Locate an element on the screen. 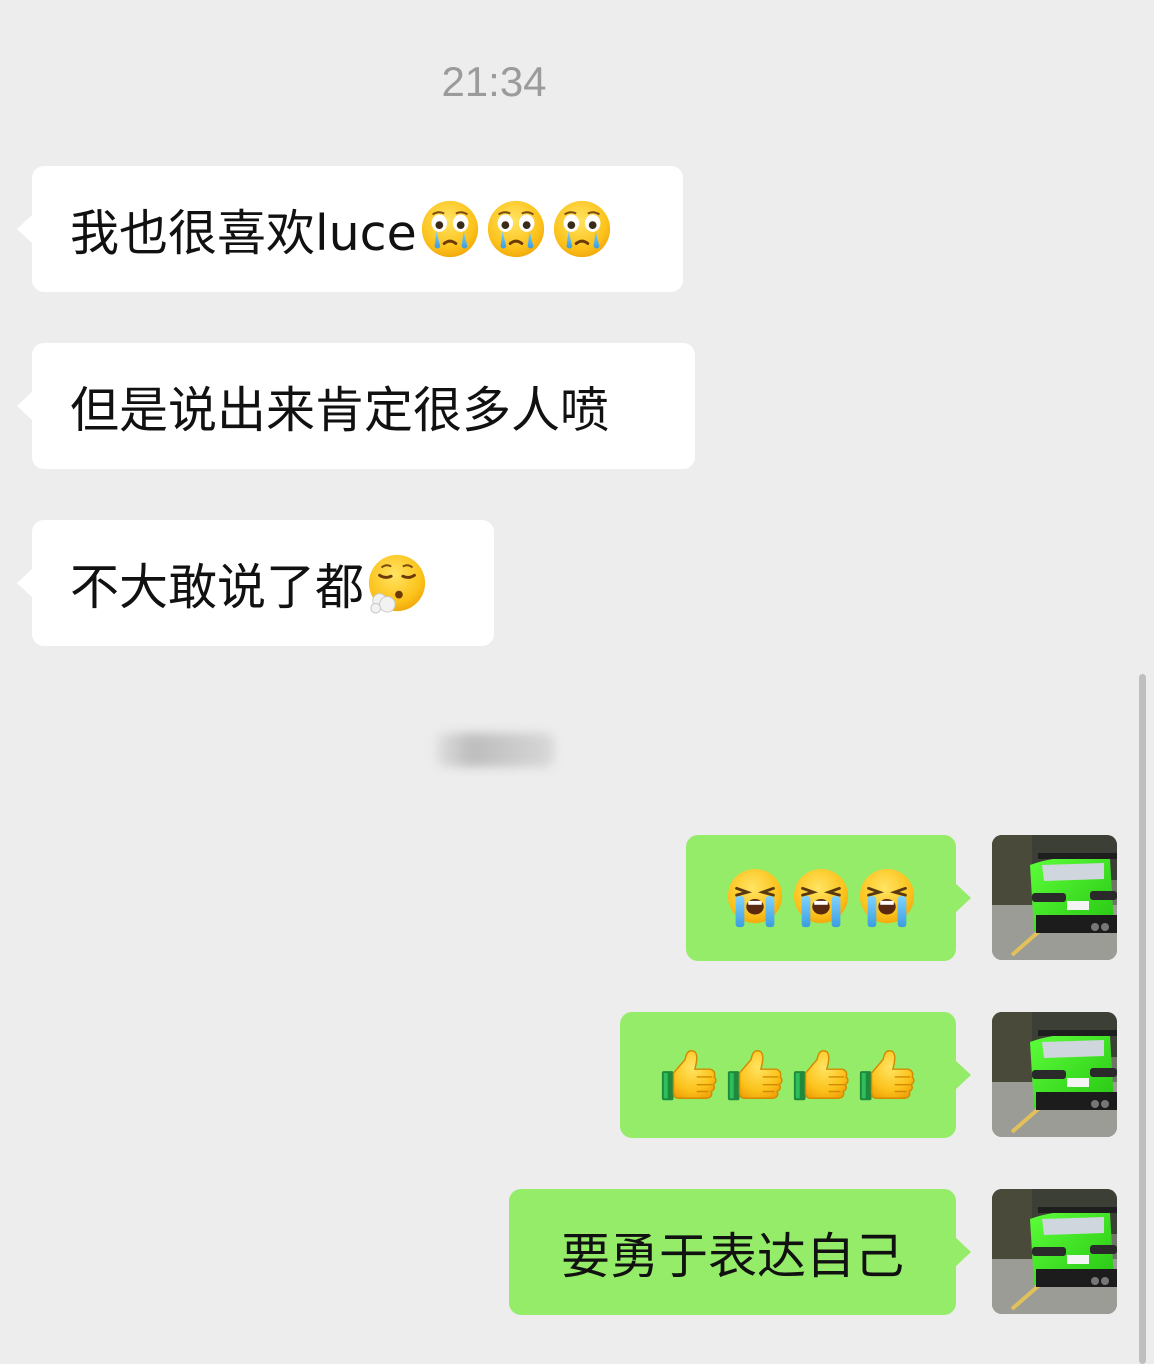 Image resolution: width=1154 pixels, height=1364 pixels. message-text: 我也很喜欢luce is located at coordinates (243, 233).